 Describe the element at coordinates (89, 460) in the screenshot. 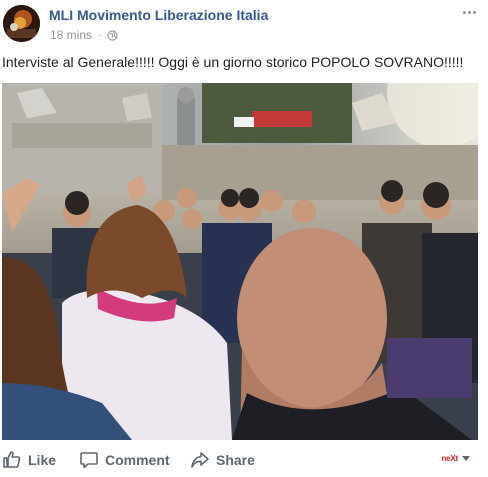

I see `speech-bubble-icon` at that location.